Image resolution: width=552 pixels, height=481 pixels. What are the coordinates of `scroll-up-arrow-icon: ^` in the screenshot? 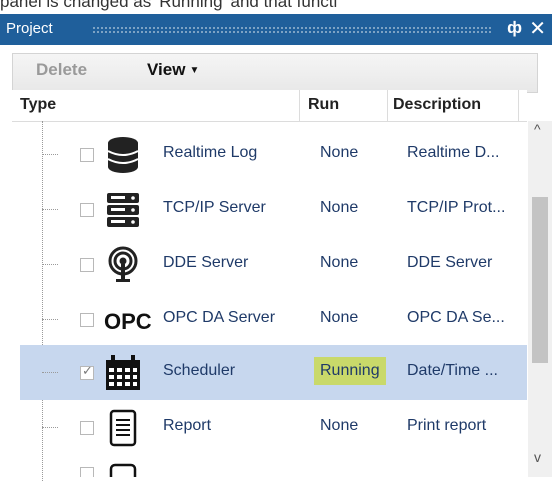 It's located at (537, 129).